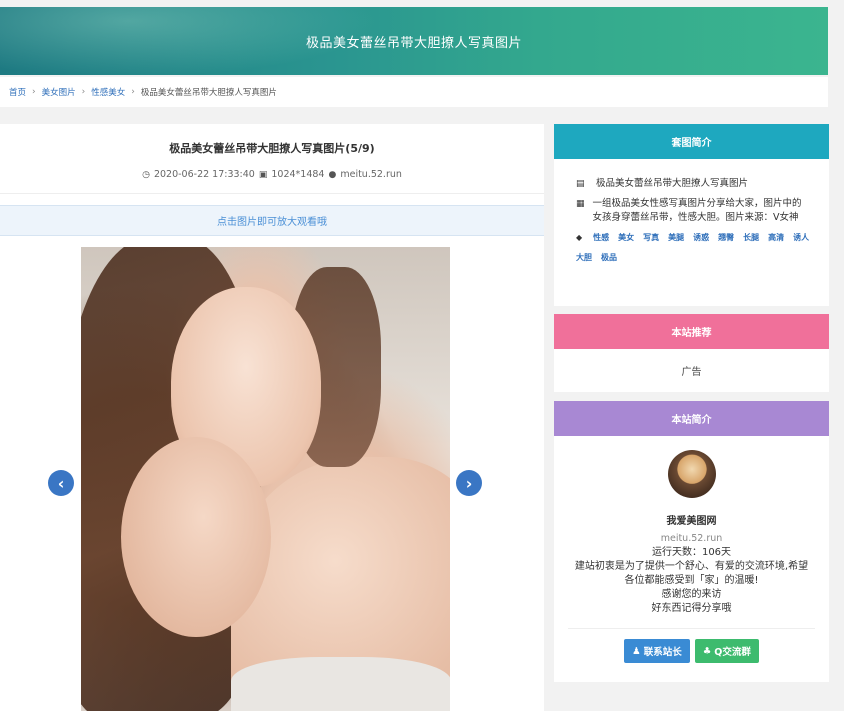  What do you see at coordinates (584, 258) in the screenshot?
I see `tag-link: 大胆` at bounding box center [584, 258].